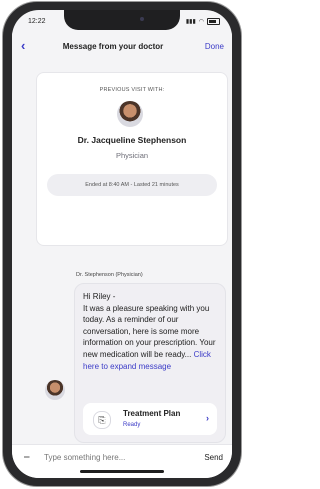 The width and height of the screenshot is (320, 489). Describe the element at coordinates (102, 420) in the screenshot. I see `treatment-plan-icon: ⎘` at that location.